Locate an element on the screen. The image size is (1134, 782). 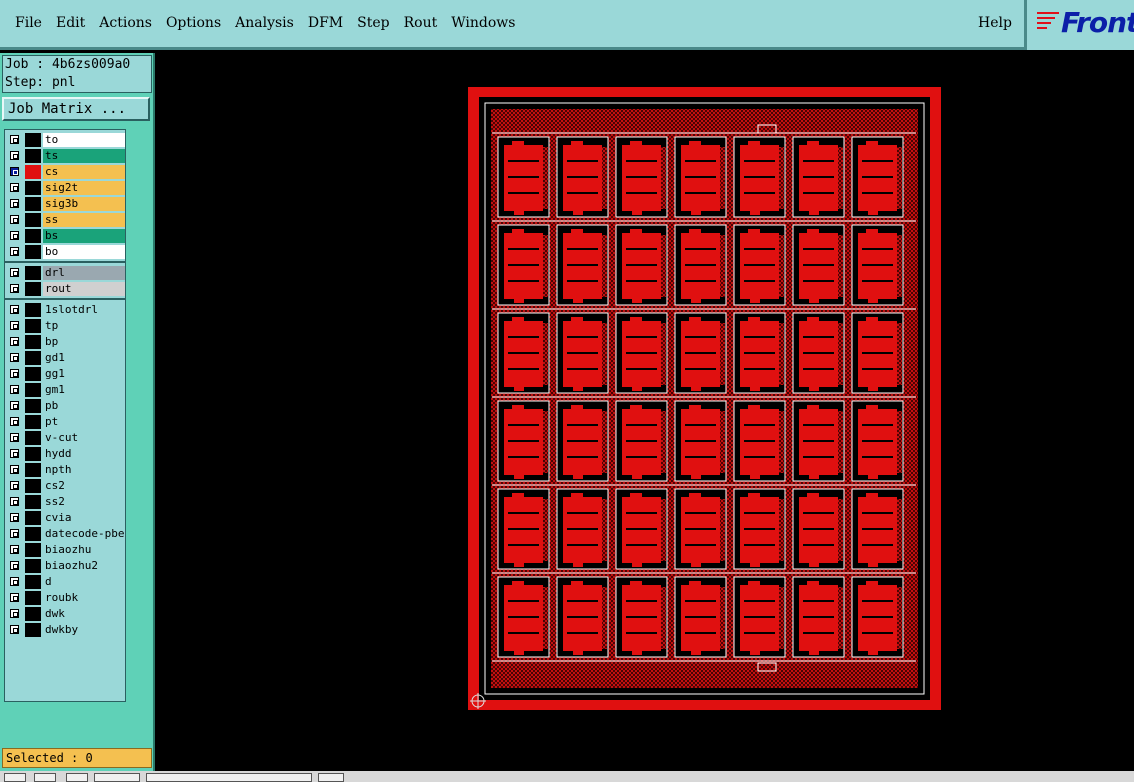
layer-row: v-cut is located at coordinates (65, 438).